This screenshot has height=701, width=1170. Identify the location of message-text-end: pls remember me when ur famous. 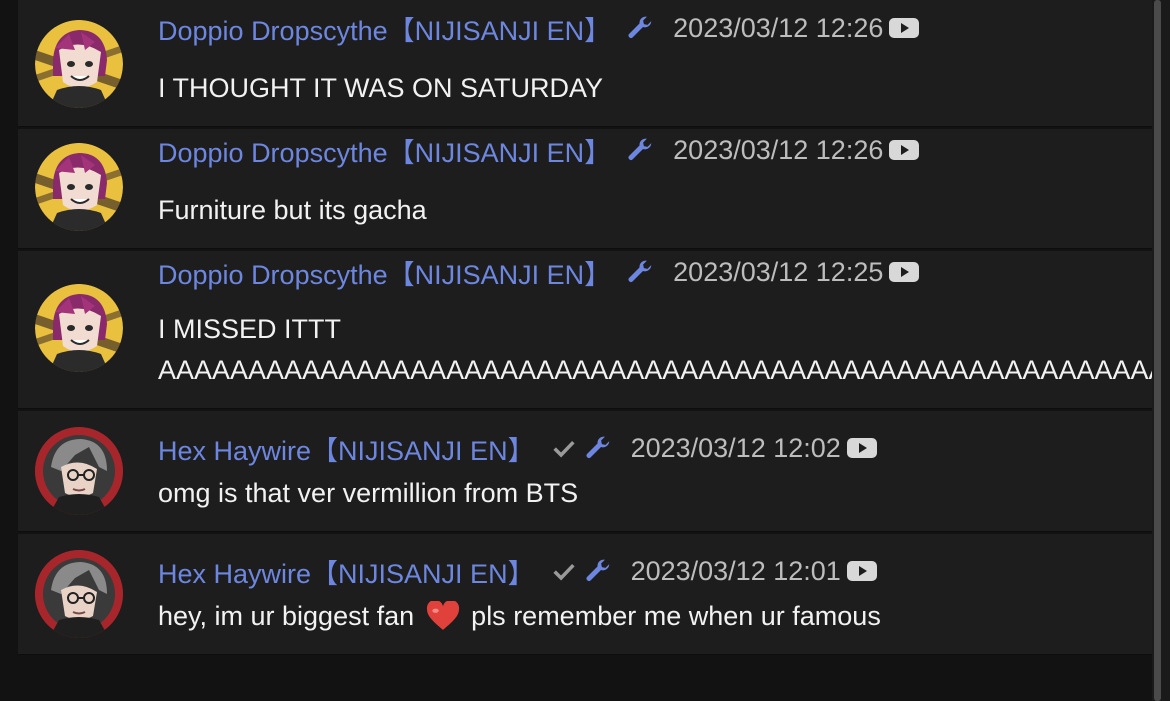
(676, 616).